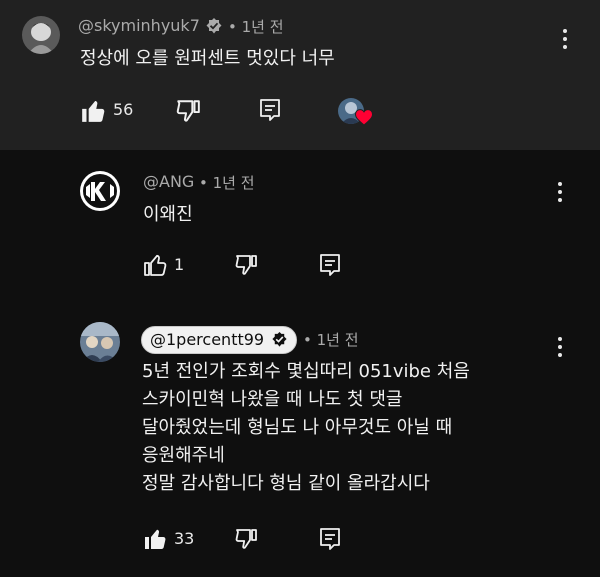  I want to click on comment-author-handle: @skyminhyuk7, so click(139, 25).